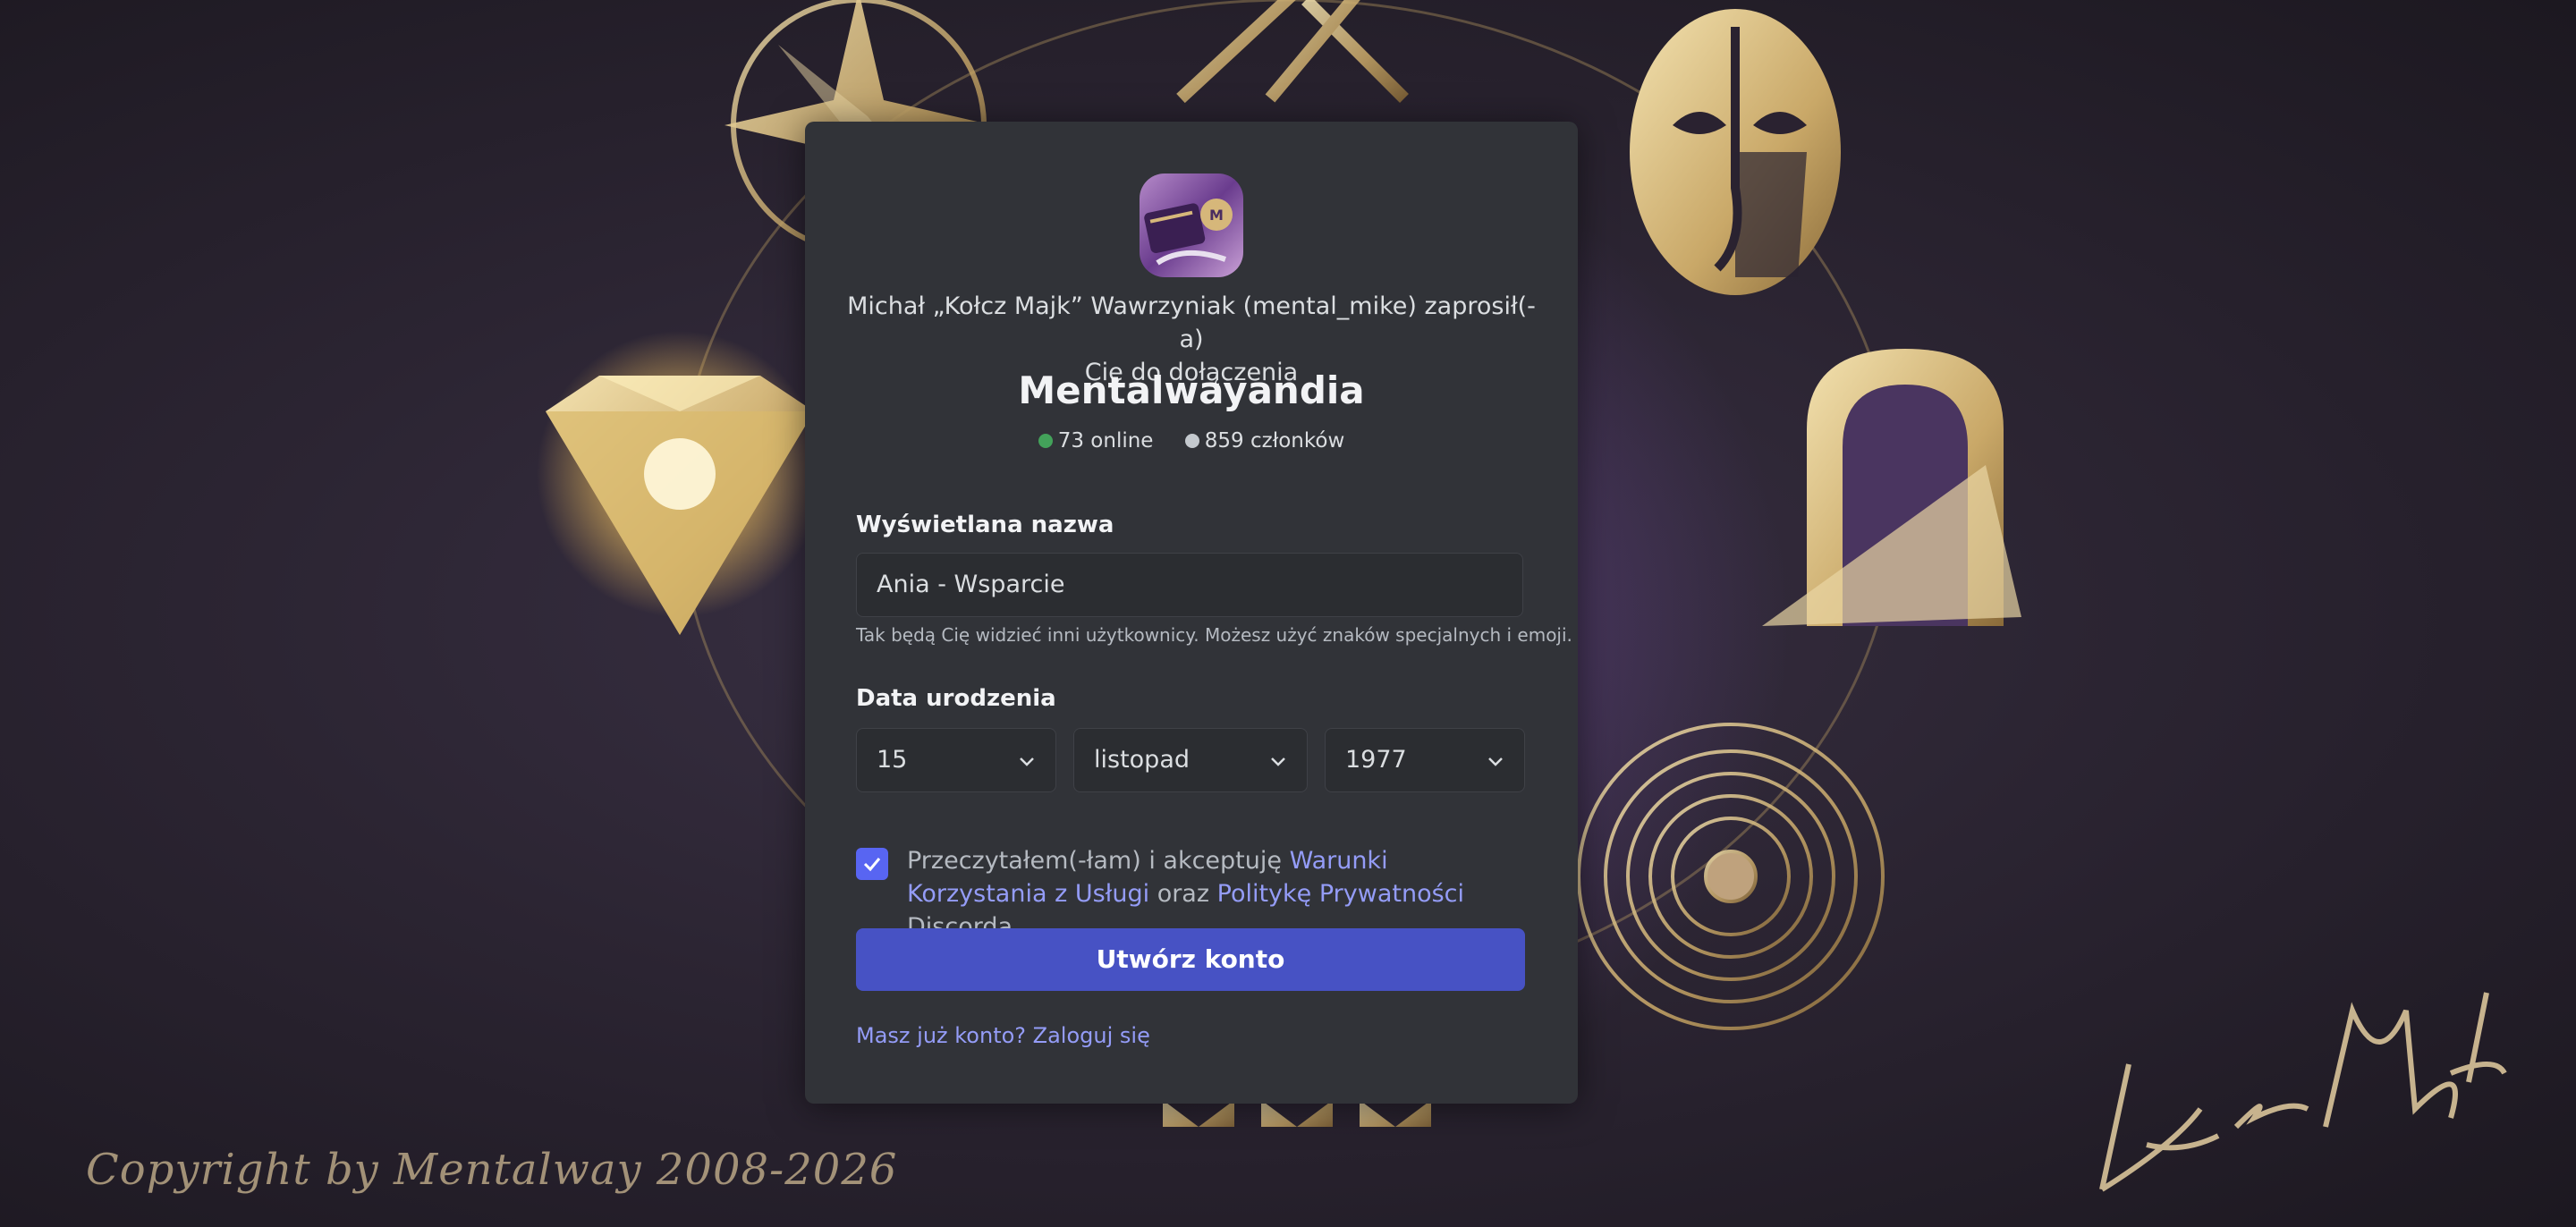 This screenshot has width=2576, height=1227. What do you see at coordinates (1045, 441) in the screenshot?
I see `online-dot-icon` at bounding box center [1045, 441].